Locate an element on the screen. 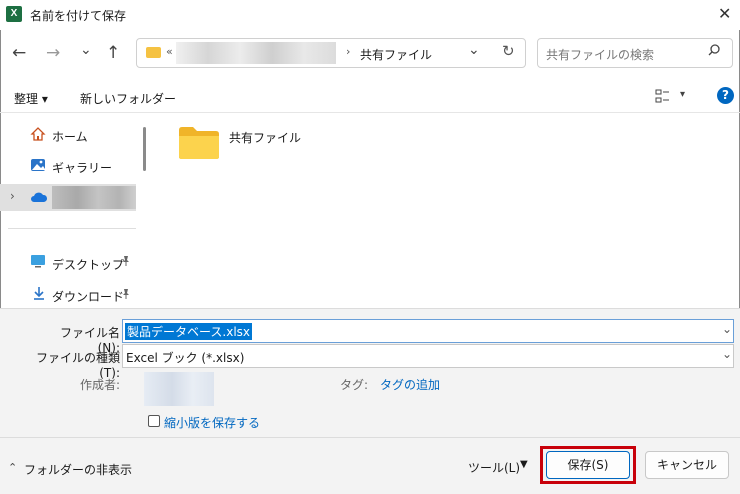 This screenshot has width=740, height=494. sidebar-item-desktop: デスクトップ is located at coordinates (88, 264).